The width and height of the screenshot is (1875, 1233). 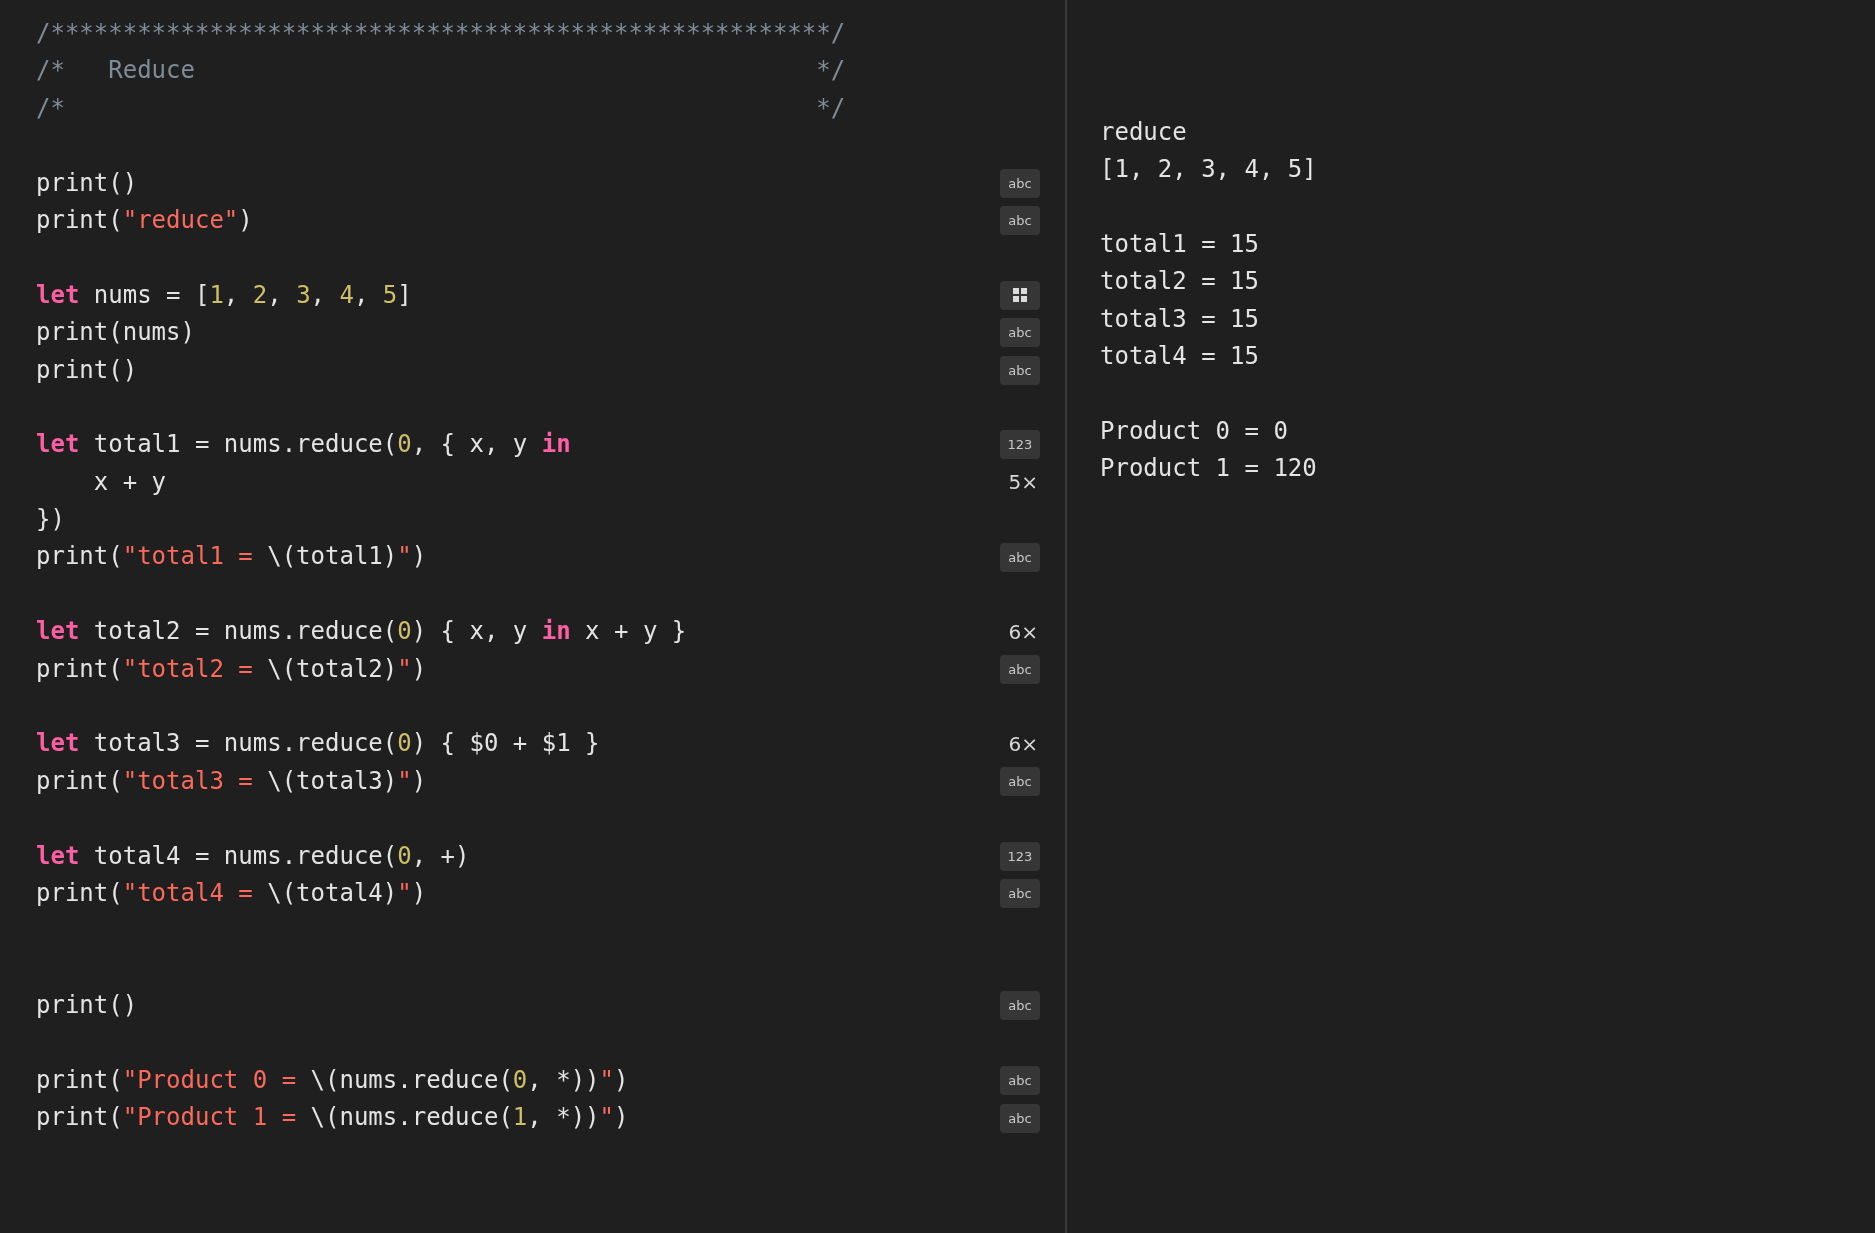 I want to click on code-line: let total1 = nums.reduce(0, { x, y in, so click(x=303, y=445).